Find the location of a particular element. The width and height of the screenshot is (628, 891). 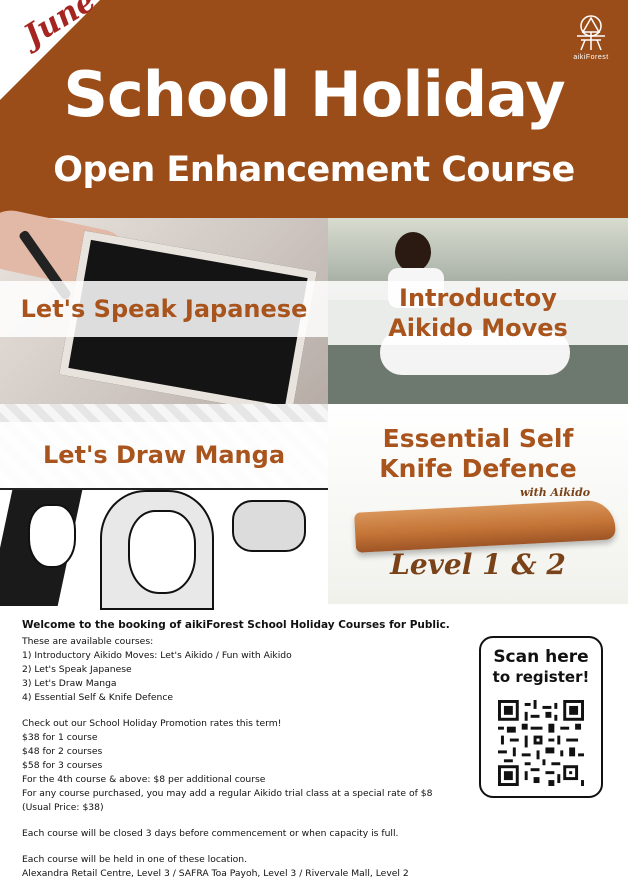

manga-face-left is located at coordinates (52, 536).